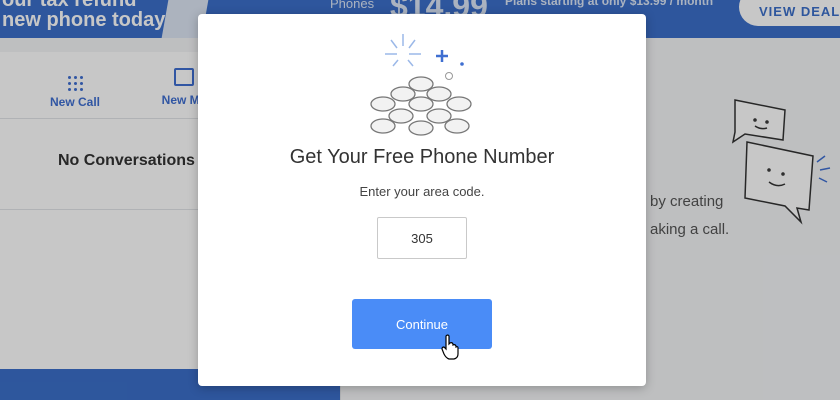 This screenshot has width=840, height=400. I want to click on modal-subtitle: Enter your area code., so click(422, 191).